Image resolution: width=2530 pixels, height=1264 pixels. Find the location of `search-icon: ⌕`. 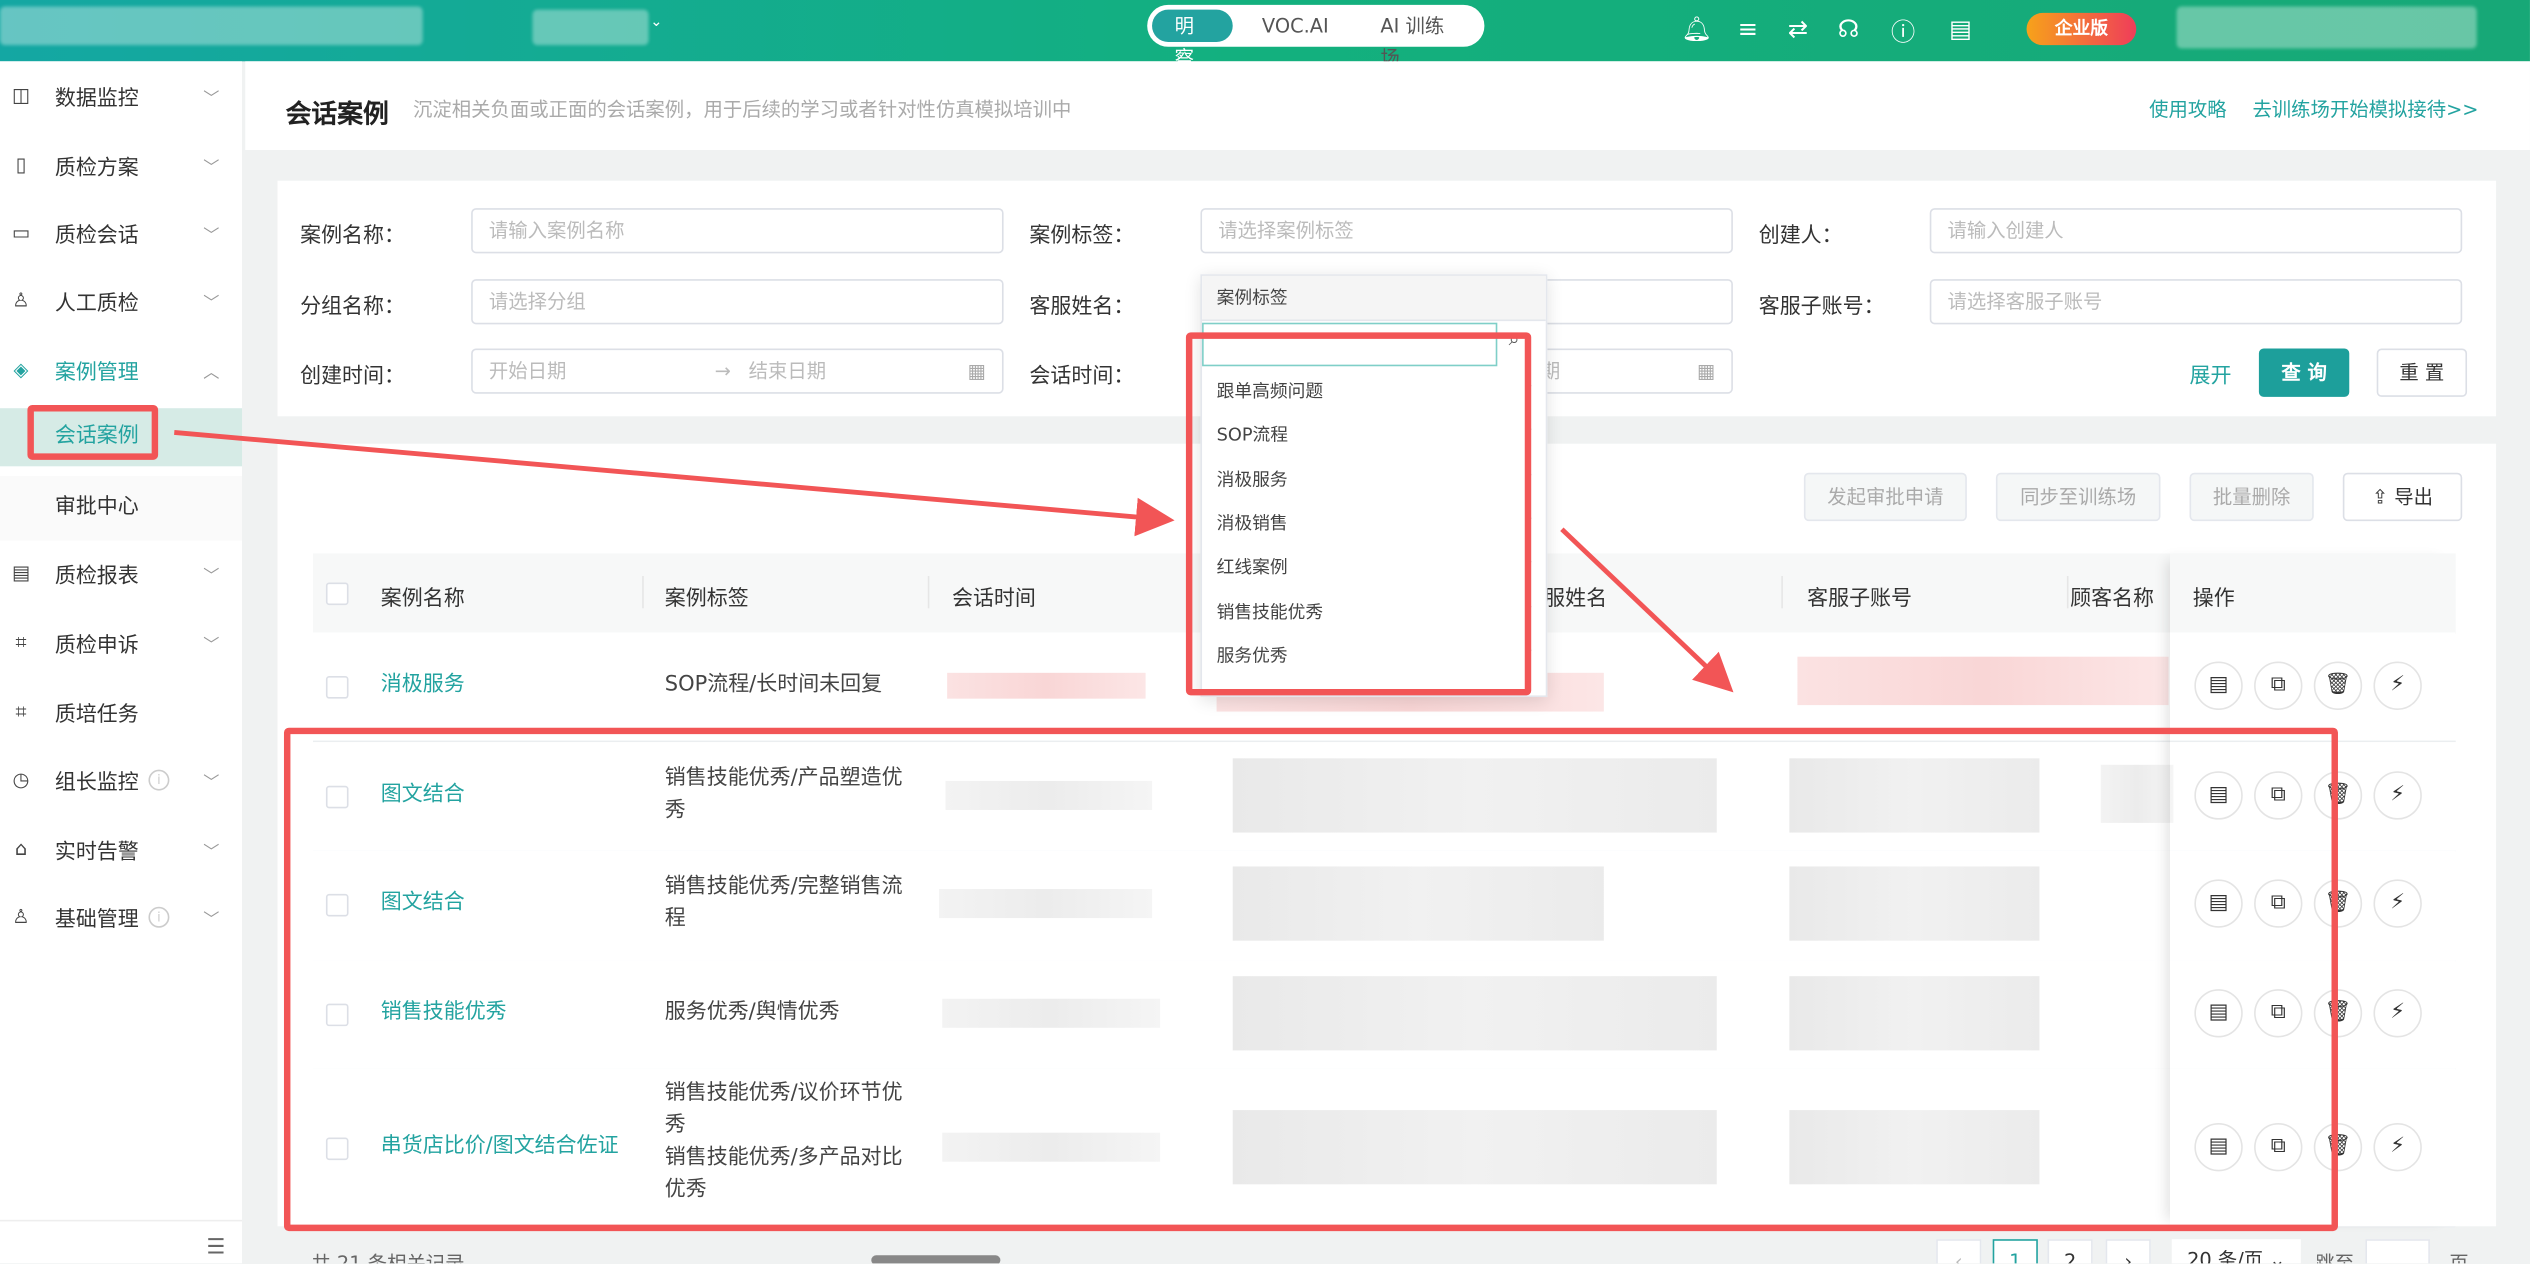

search-icon: ⌕ is located at coordinates (1514, 340).